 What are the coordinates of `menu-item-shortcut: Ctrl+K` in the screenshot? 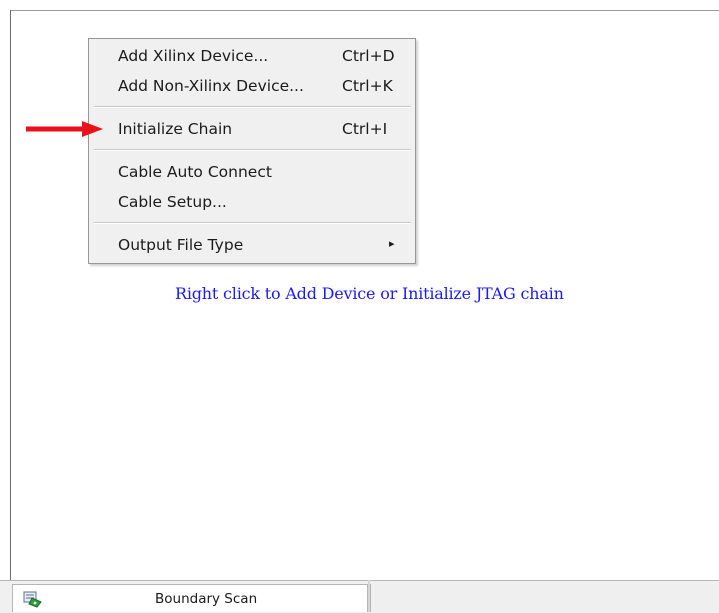 It's located at (367, 86).